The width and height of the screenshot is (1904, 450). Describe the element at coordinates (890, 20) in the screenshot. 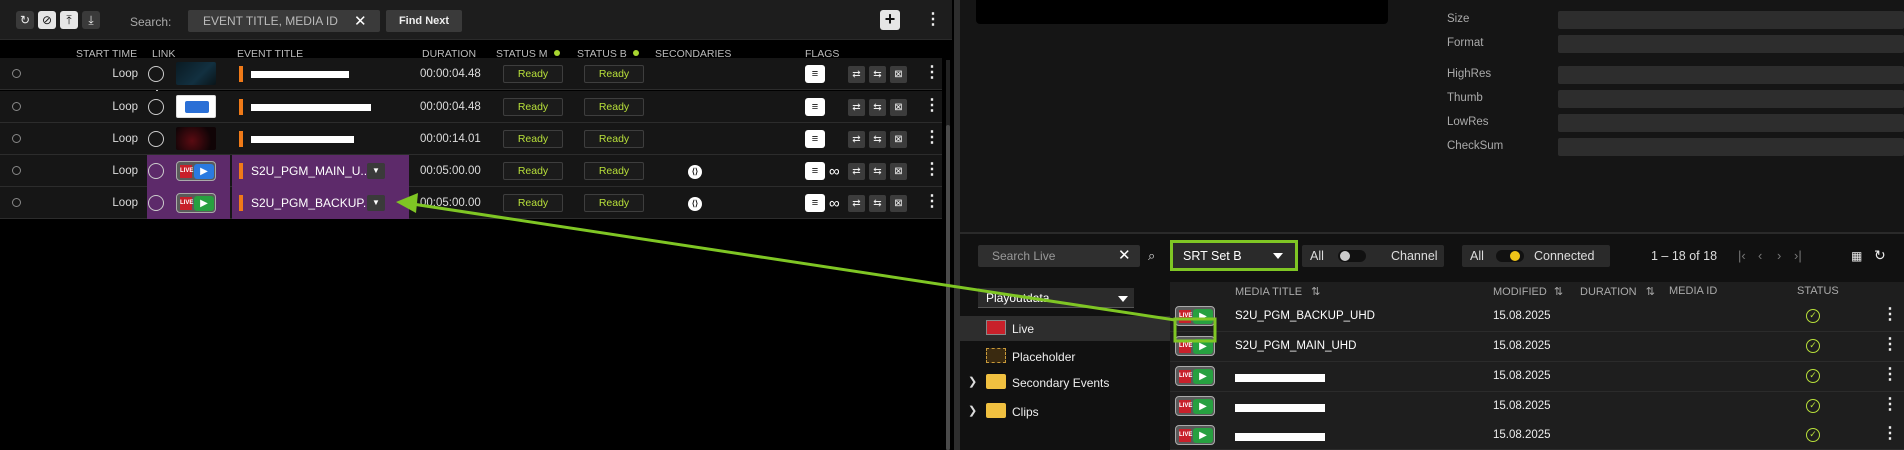

I see `add-event-button: +` at that location.